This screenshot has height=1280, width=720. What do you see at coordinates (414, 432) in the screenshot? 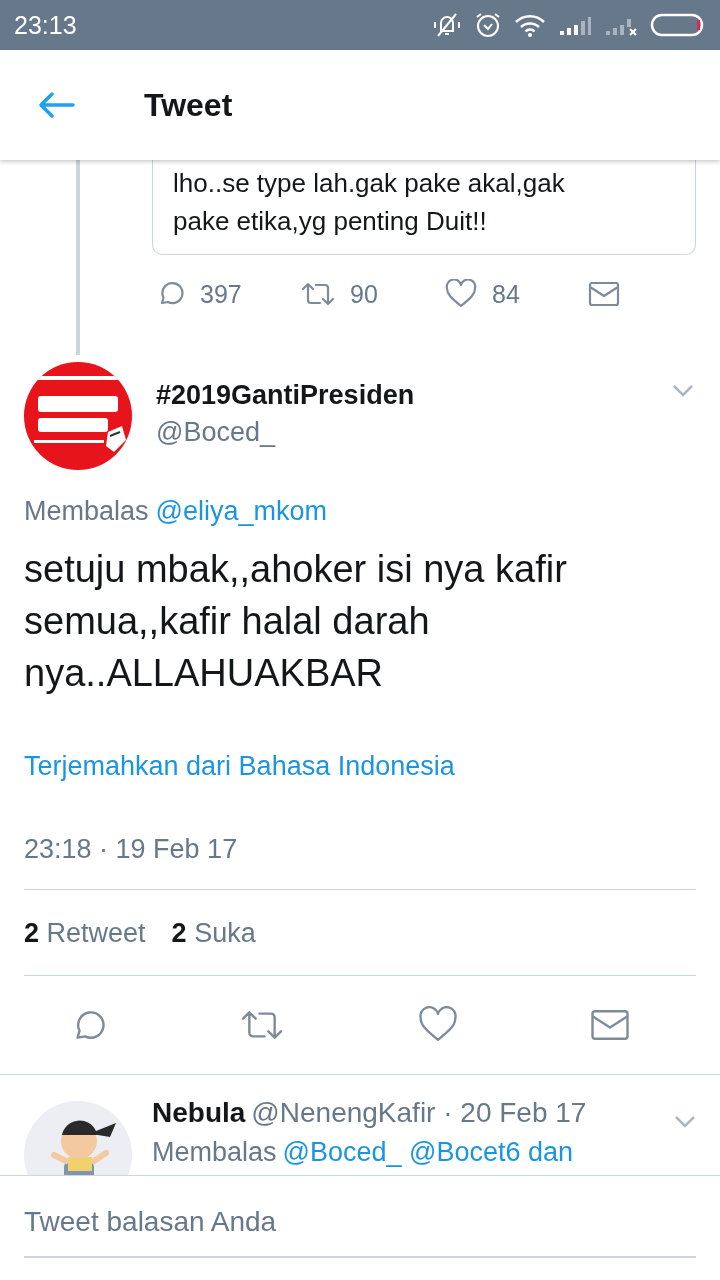
I see `username: @Boced_` at bounding box center [414, 432].